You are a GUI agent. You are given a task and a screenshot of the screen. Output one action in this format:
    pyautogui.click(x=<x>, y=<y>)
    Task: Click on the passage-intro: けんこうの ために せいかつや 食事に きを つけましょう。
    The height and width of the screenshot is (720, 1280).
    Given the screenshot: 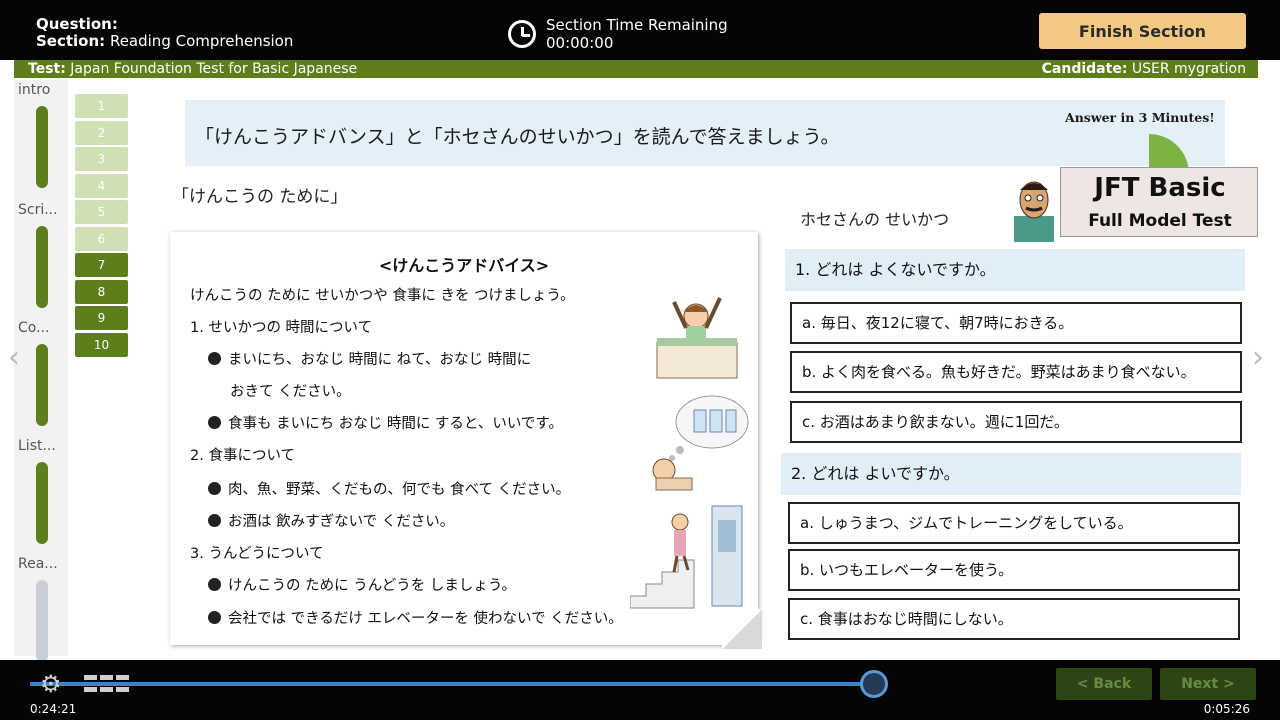 What is the action you would take?
    pyautogui.click(x=382, y=296)
    